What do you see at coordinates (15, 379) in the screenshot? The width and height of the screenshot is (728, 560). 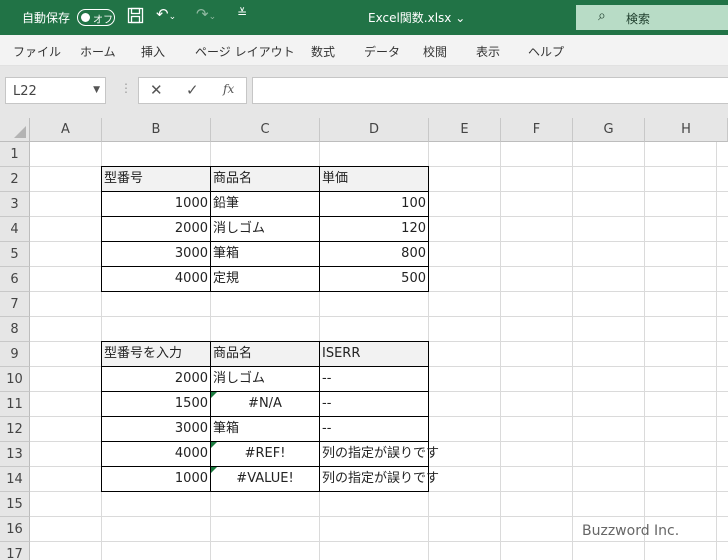 I see `row-header: 10` at bounding box center [15, 379].